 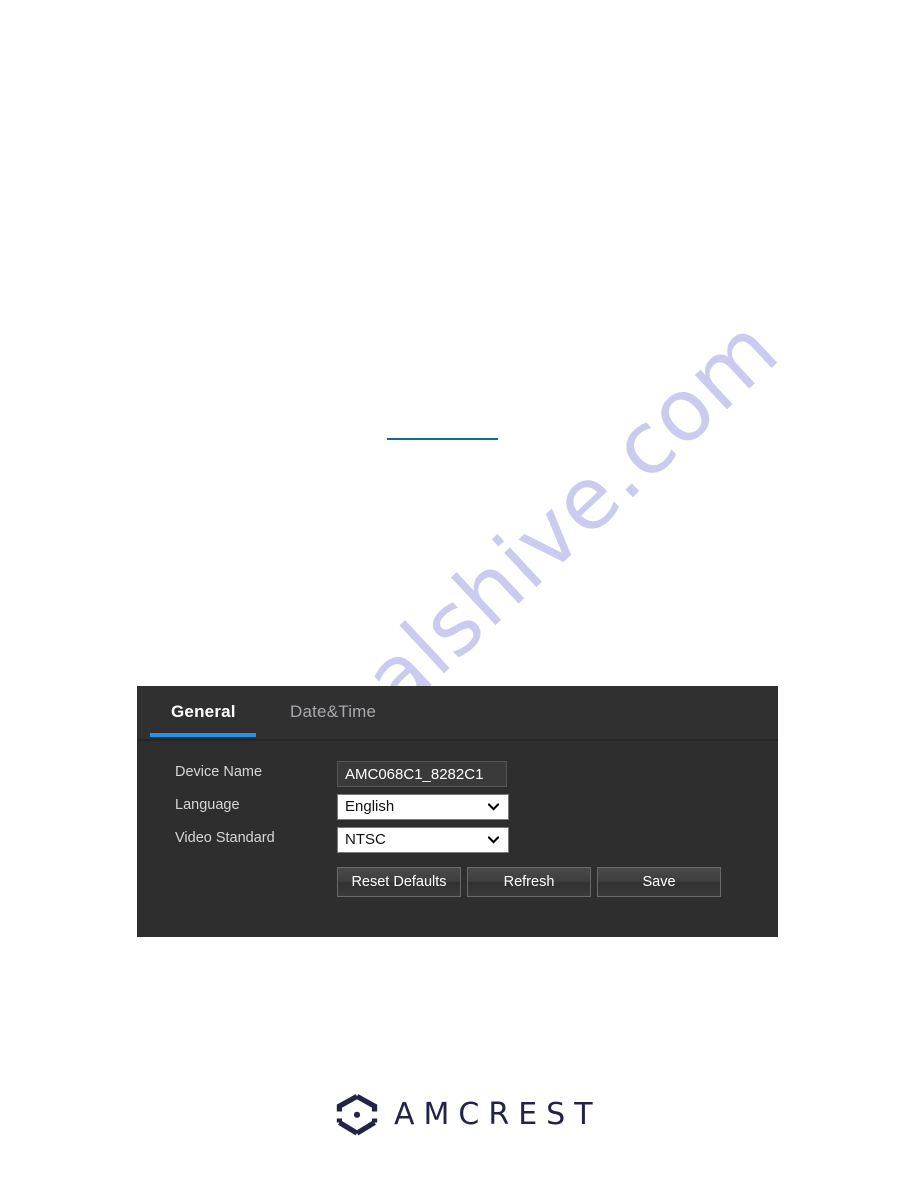 What do you see at coordinates (365, 839) in the screenshot?
I see `video-standard-select-value: NTSC` at bounding box center [365, 839].